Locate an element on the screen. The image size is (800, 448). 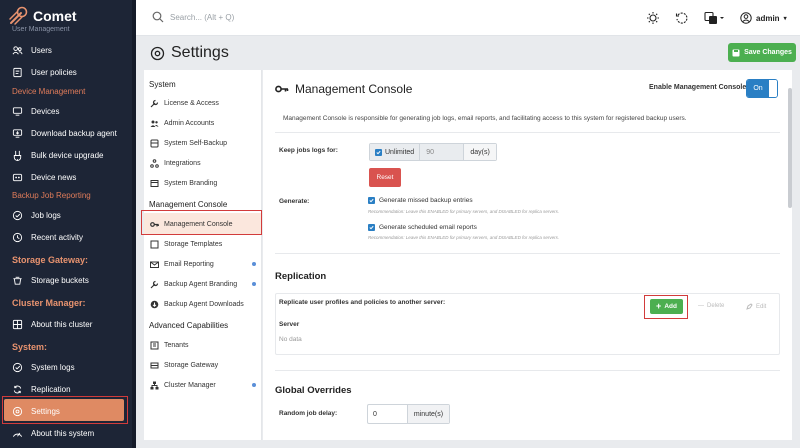
sidebar-section-backup-job-reporting: Backup Job Reporting is located at coordinates (51, 195).